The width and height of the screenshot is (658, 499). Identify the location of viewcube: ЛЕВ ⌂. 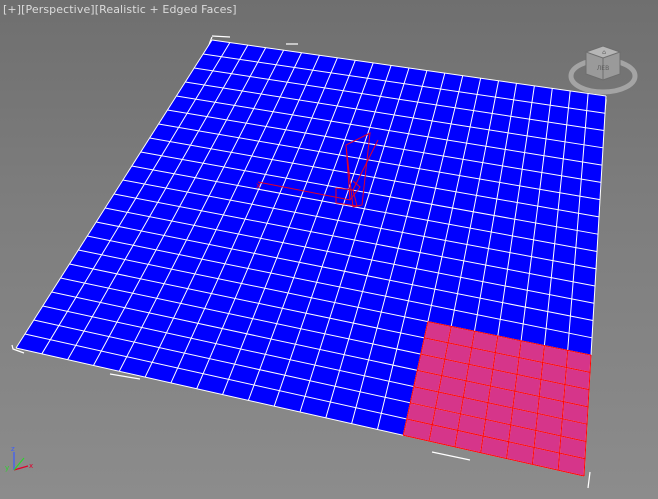
(603, 70).